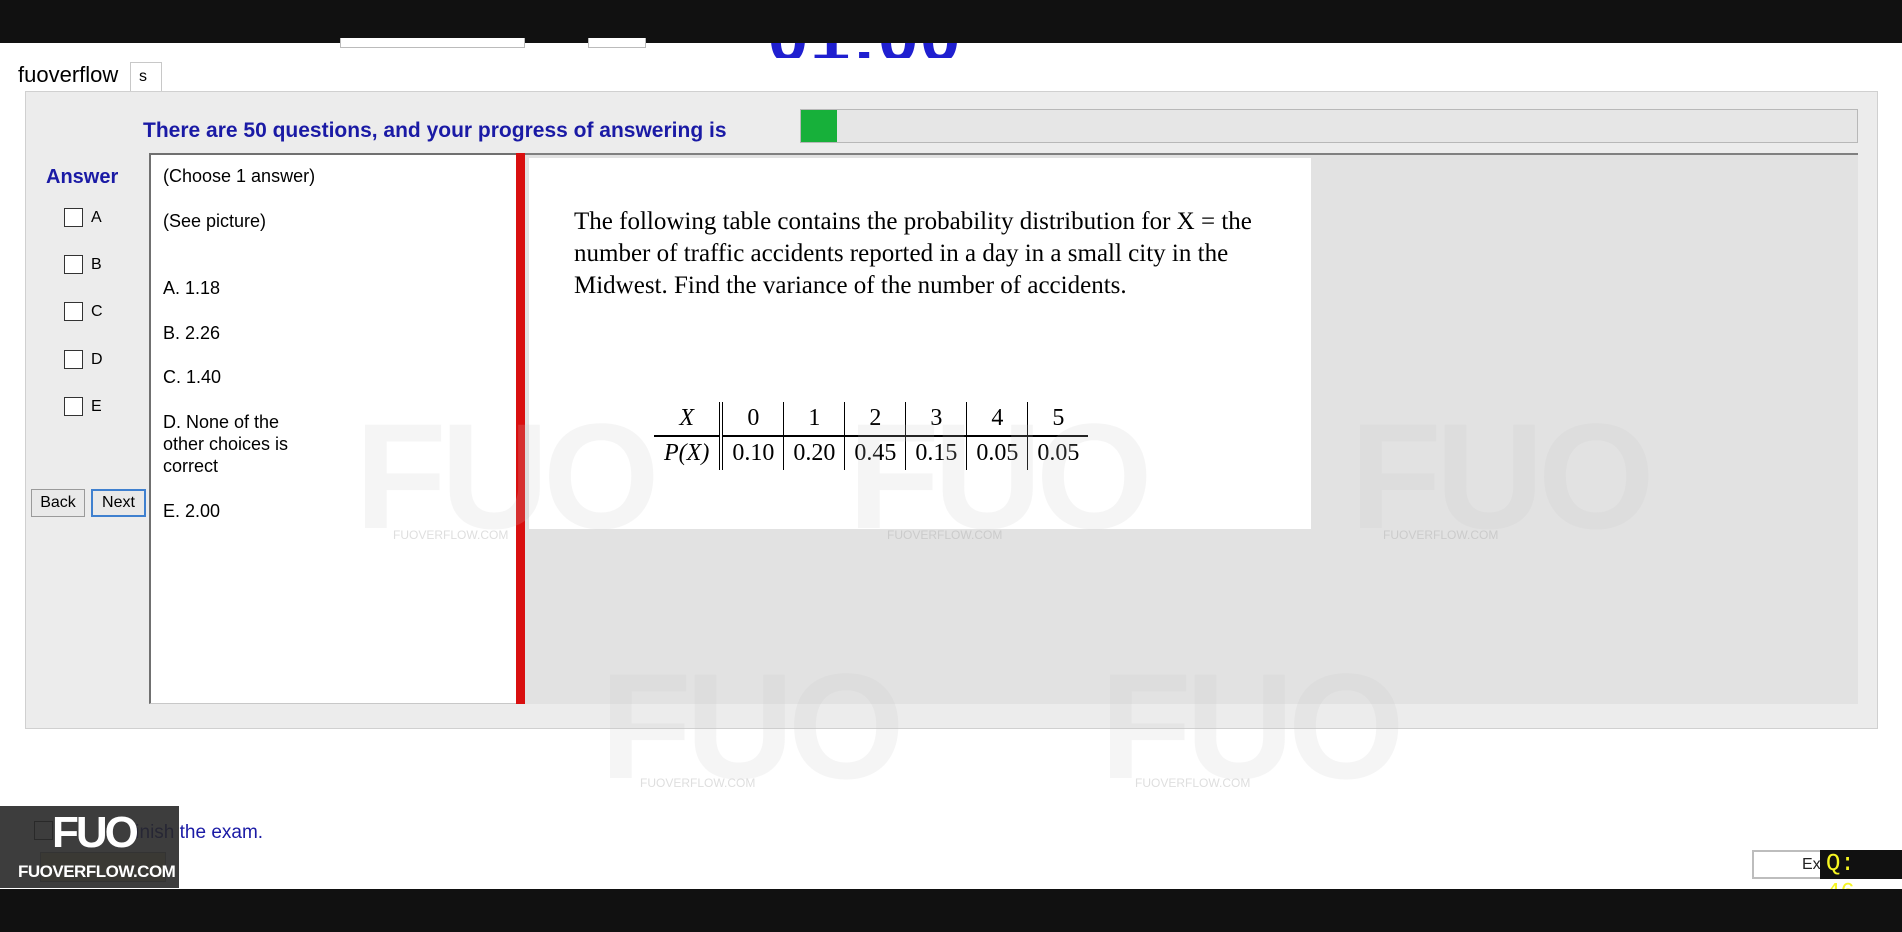  I want to click on choice-b-label: B, so click(96, 264).